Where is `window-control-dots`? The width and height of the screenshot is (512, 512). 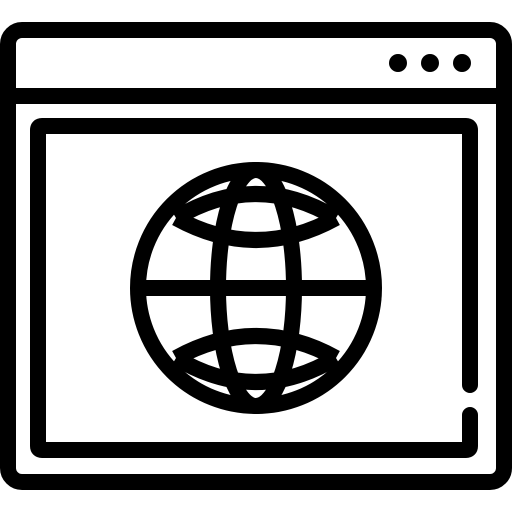
window-control-dots is located at coordinates (430, 63).